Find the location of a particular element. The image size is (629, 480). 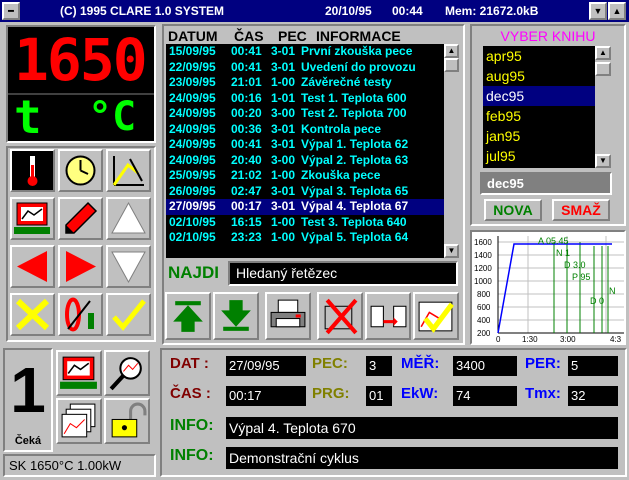

log-cell-time: 21:02 is located at coordinates (246, 175).